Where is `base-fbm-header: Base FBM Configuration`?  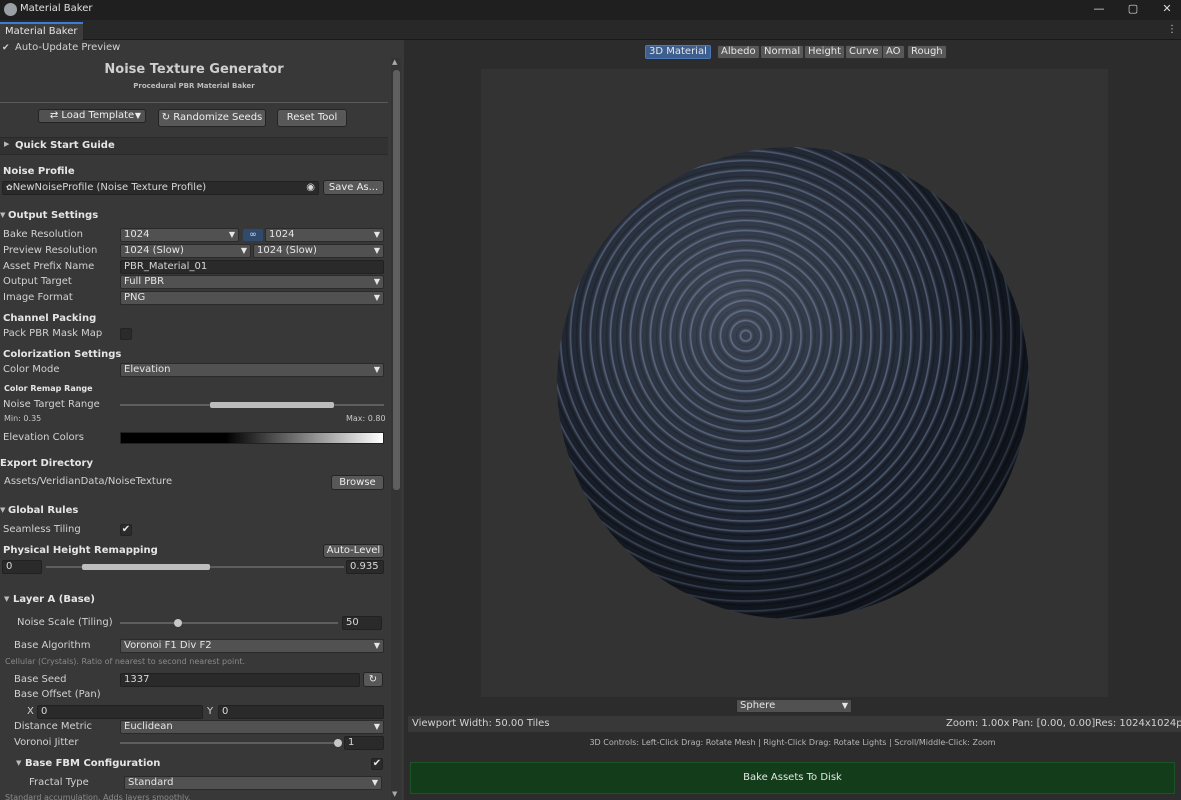 base-fbm-header: Base FBM Configuration is located at coordinates (92, 764).